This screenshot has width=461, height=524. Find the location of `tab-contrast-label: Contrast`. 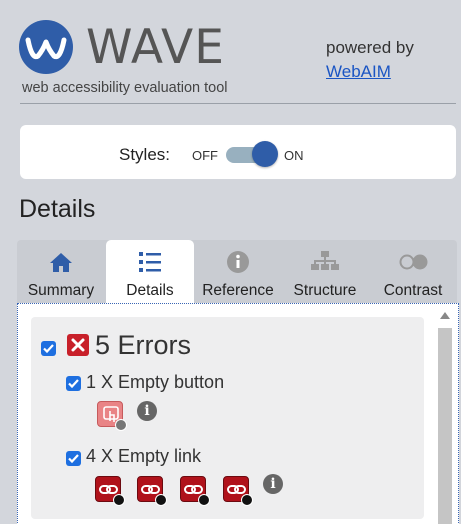

tab-contrast-label: Contrast is located at coordinates (413, 290).